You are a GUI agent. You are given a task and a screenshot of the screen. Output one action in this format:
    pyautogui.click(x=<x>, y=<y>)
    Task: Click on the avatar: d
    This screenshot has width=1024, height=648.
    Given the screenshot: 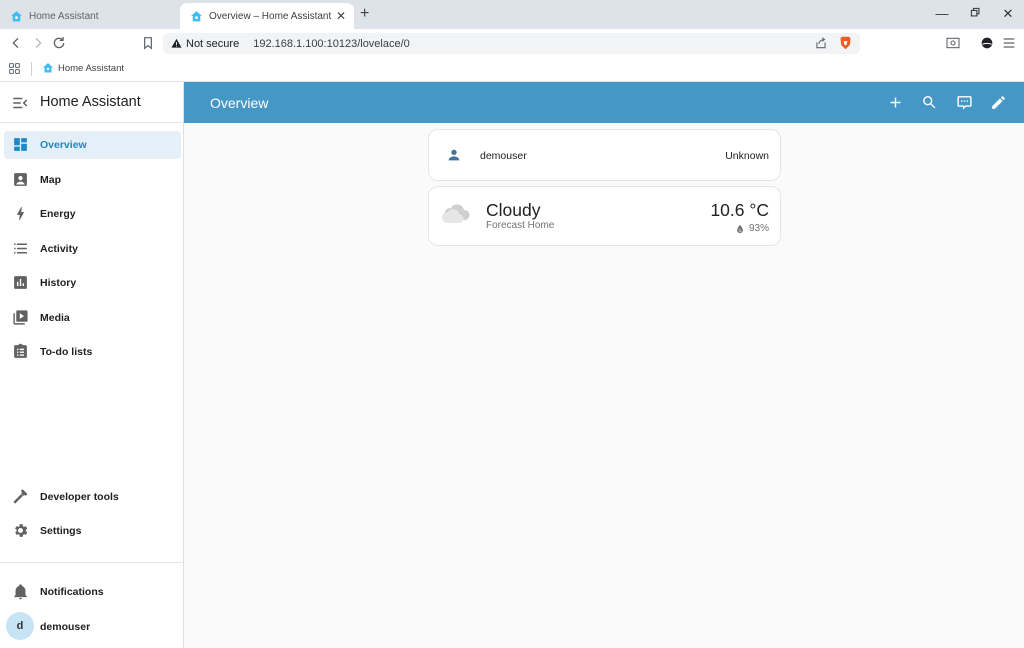 What is the action you would take?
    pyautogui.click(x=20, y=626)
    